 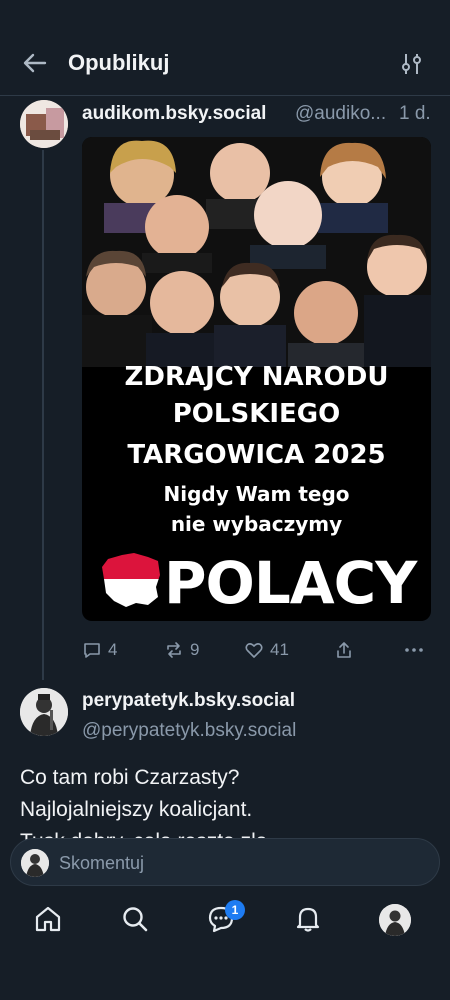 I want to click on like-button: 41, so click(x=266, y=650).